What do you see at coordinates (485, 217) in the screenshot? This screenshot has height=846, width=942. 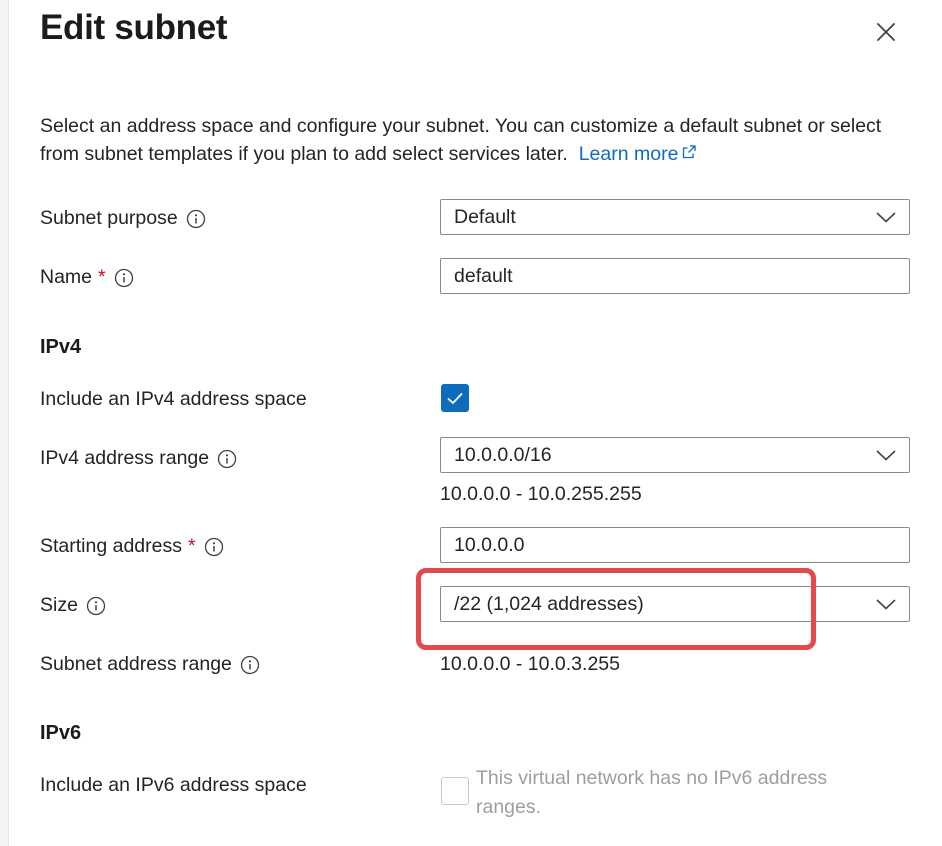 I see `subnet-purpose-value: Default` at bounding box center [485, 217].